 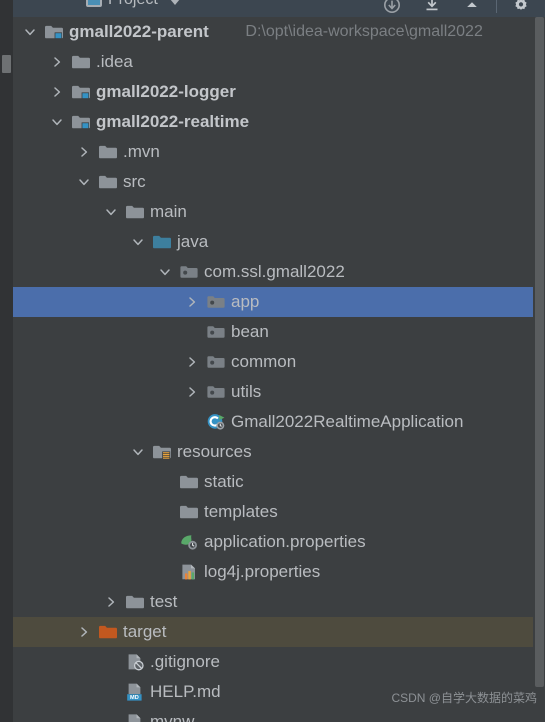 I want to click on tree-row: app, so click(x=279, y=302).